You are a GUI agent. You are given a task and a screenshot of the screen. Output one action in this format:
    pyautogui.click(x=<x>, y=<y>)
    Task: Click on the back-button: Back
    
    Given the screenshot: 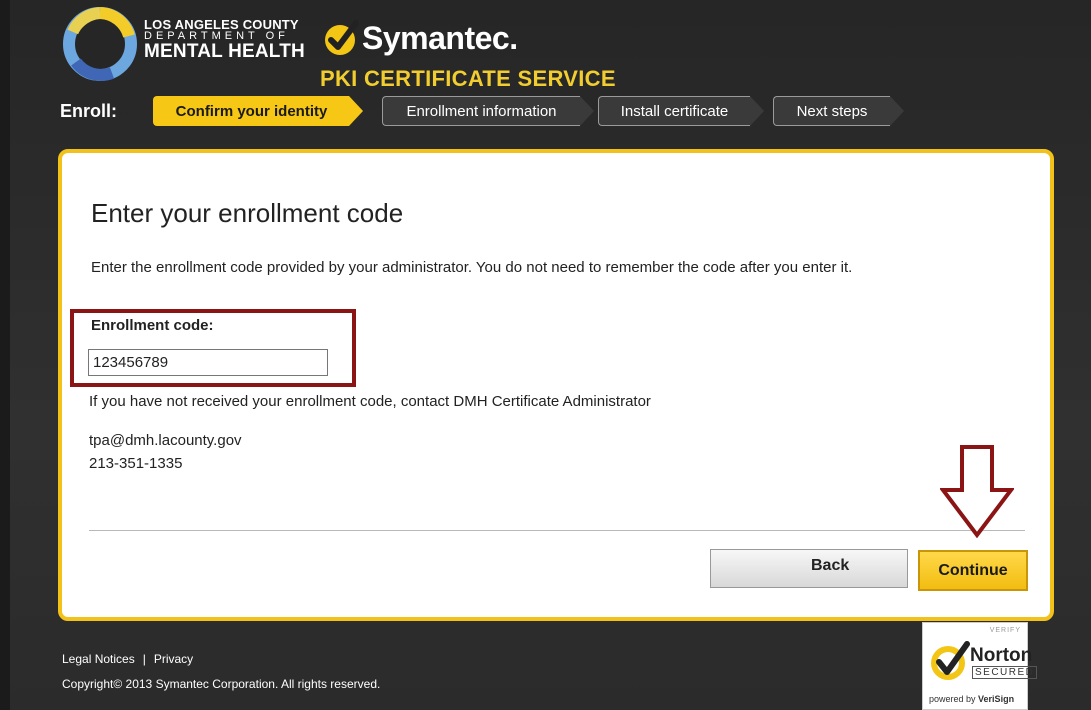 What is the action you would take?
    pyautogui.click(x=809, y=568)
    